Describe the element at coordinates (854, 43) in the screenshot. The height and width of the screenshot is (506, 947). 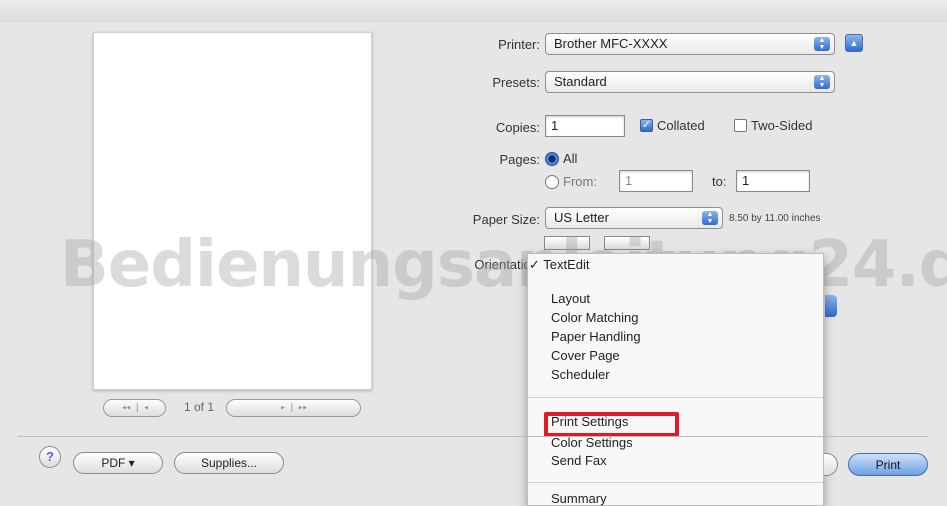
I see `disclosure-up-icon: ▲` at that location.